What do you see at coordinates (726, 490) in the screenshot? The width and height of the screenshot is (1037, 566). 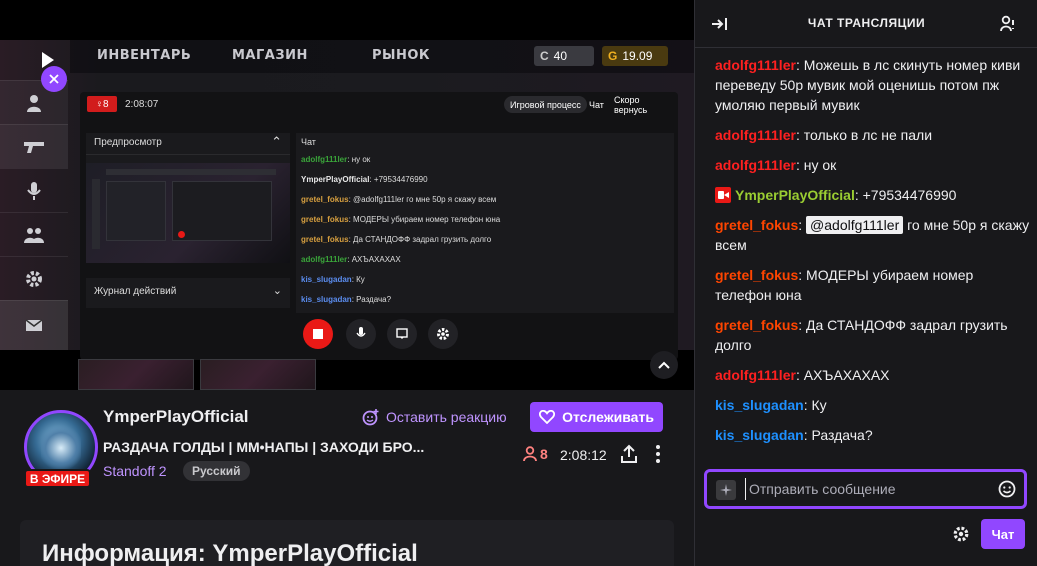 I see `sparkle-icon` at bounding box center [726, 490].